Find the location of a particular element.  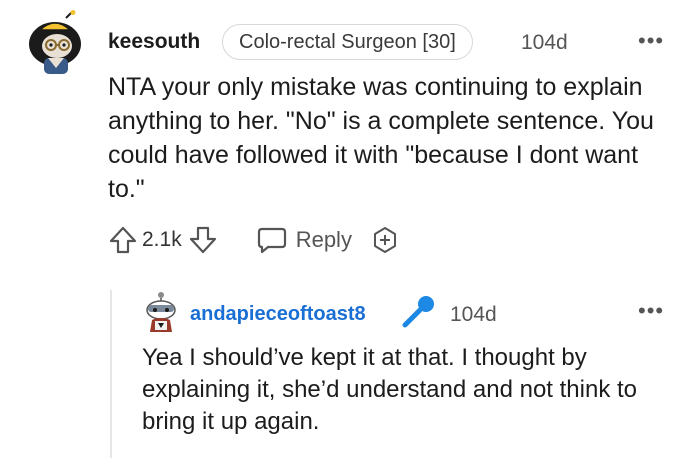

comment-timestamp: 104d is located at coordinates (544, 42).